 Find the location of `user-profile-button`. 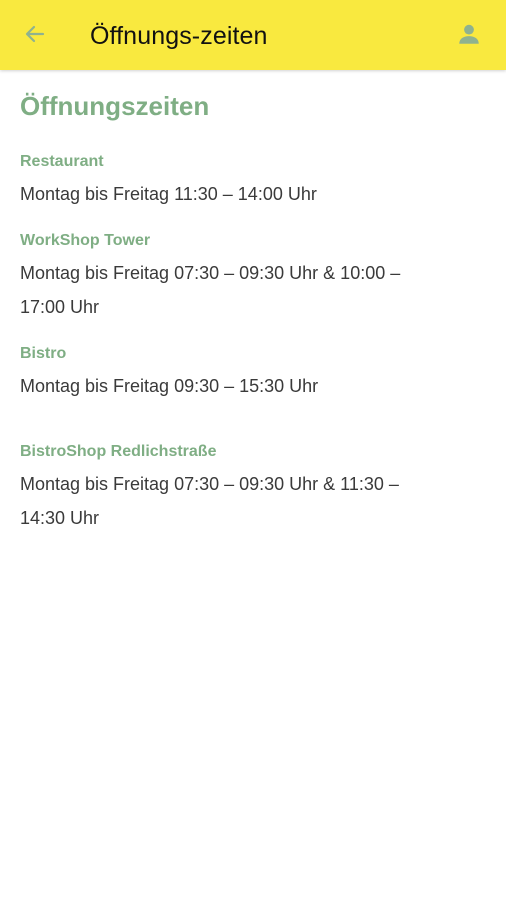

user-profile-button is located at coordinates (469, 36).